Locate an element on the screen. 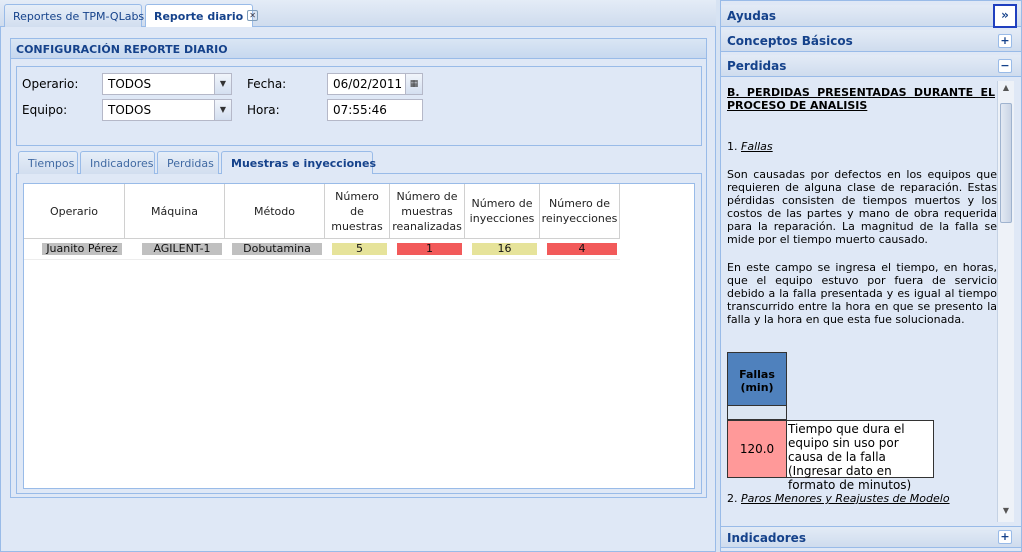 This screenshot has width=1022, height=552. tab-label: Tiempos is located at coordinates (51, 163).